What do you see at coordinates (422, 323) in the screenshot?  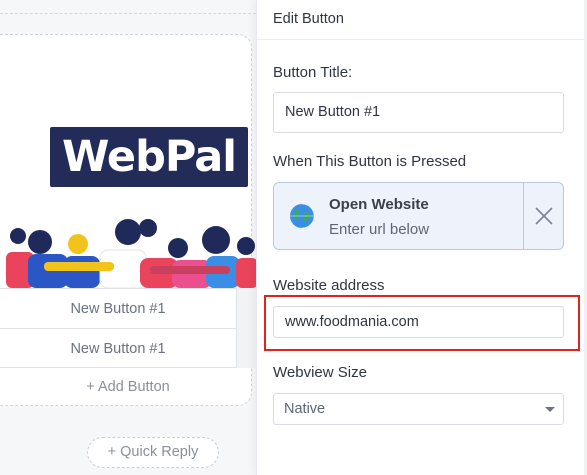 I see `highlight-box` at bounding box center [422, 323].